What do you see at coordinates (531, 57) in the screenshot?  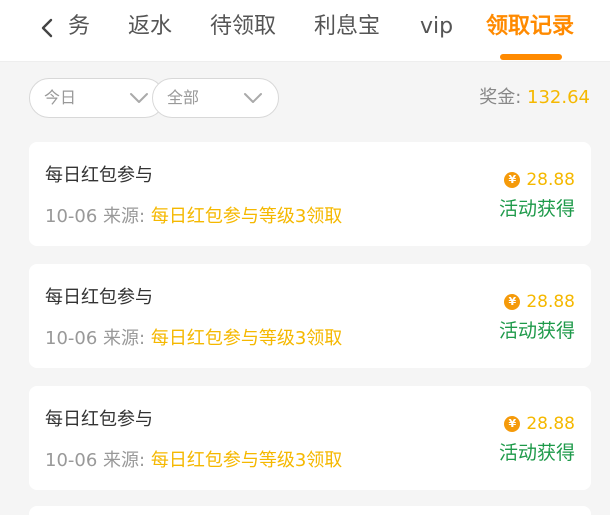 I see `active-tab-indicator` at bounding box center [531, 57].